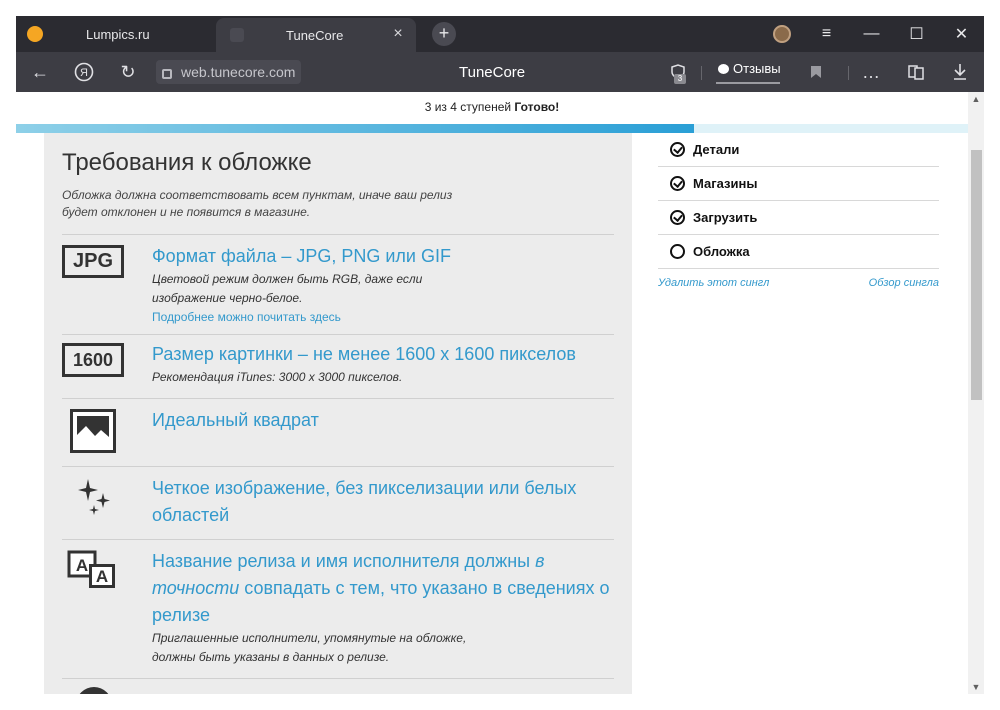 The height and width of the screenshot is (710, 1000). I want to click on square-image-icon, so click(93, 433).